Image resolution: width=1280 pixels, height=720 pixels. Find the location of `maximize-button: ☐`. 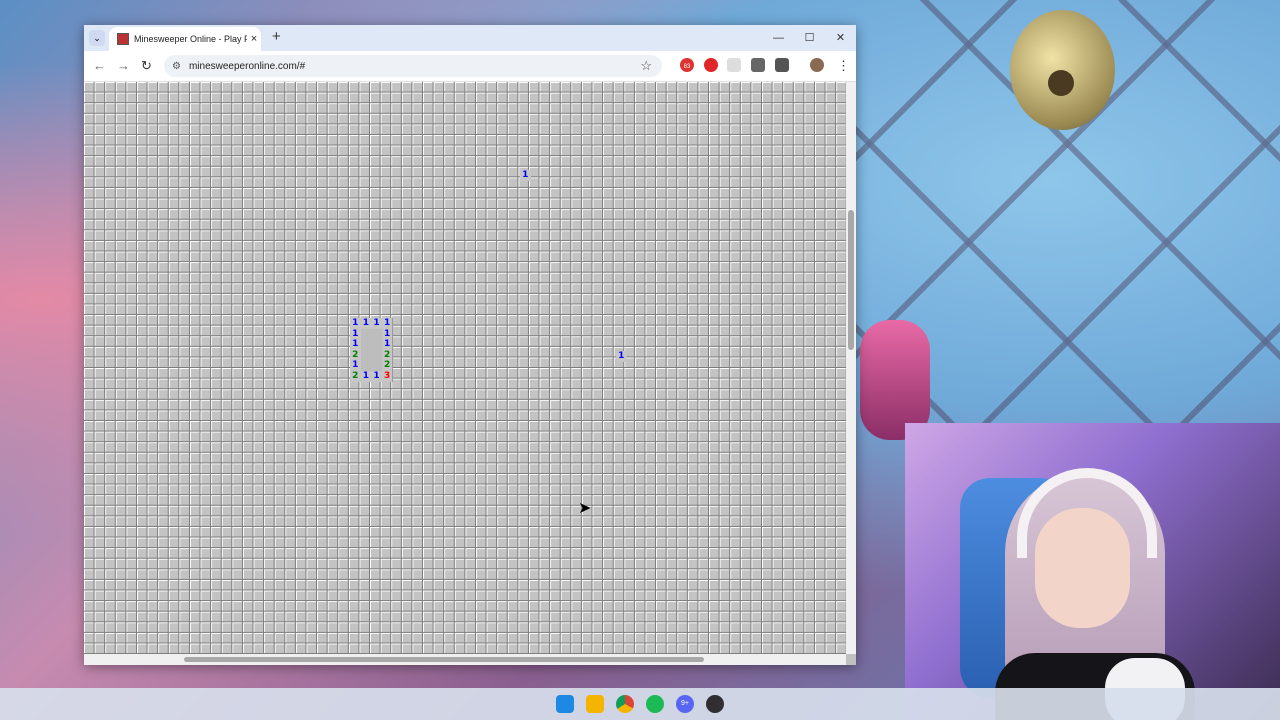

maximize-button: ☐ is located at coordinates (809, 38).